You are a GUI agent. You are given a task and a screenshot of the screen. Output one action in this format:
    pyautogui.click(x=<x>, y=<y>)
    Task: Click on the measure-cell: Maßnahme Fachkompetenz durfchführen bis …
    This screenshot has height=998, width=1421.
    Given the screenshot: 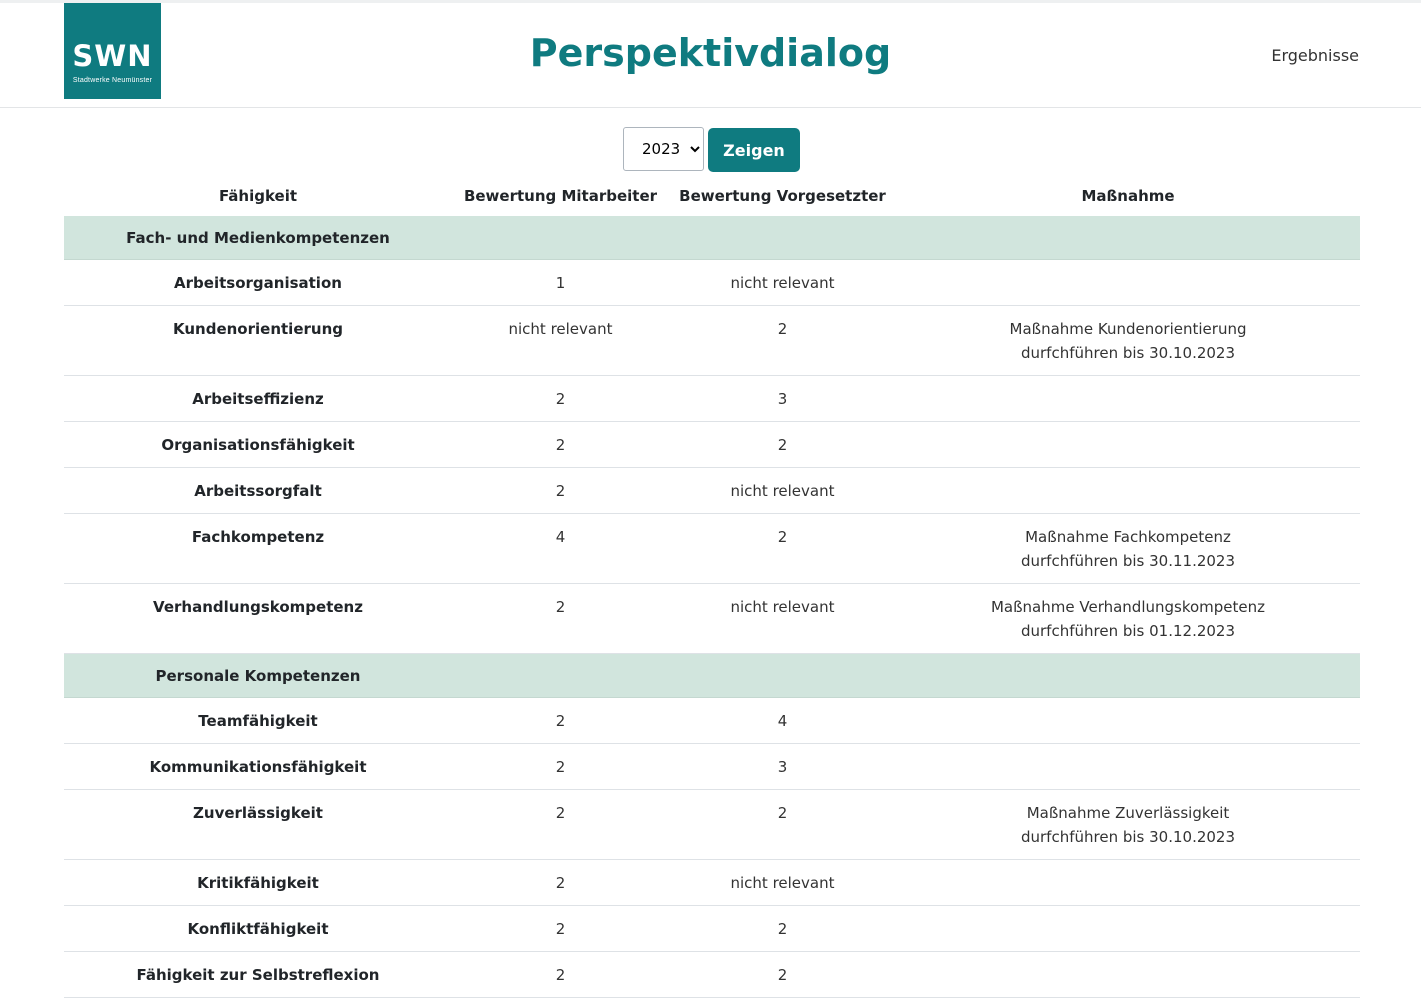 What is the action you would take?
    pyautogui.click(x=1128, y=548)
    